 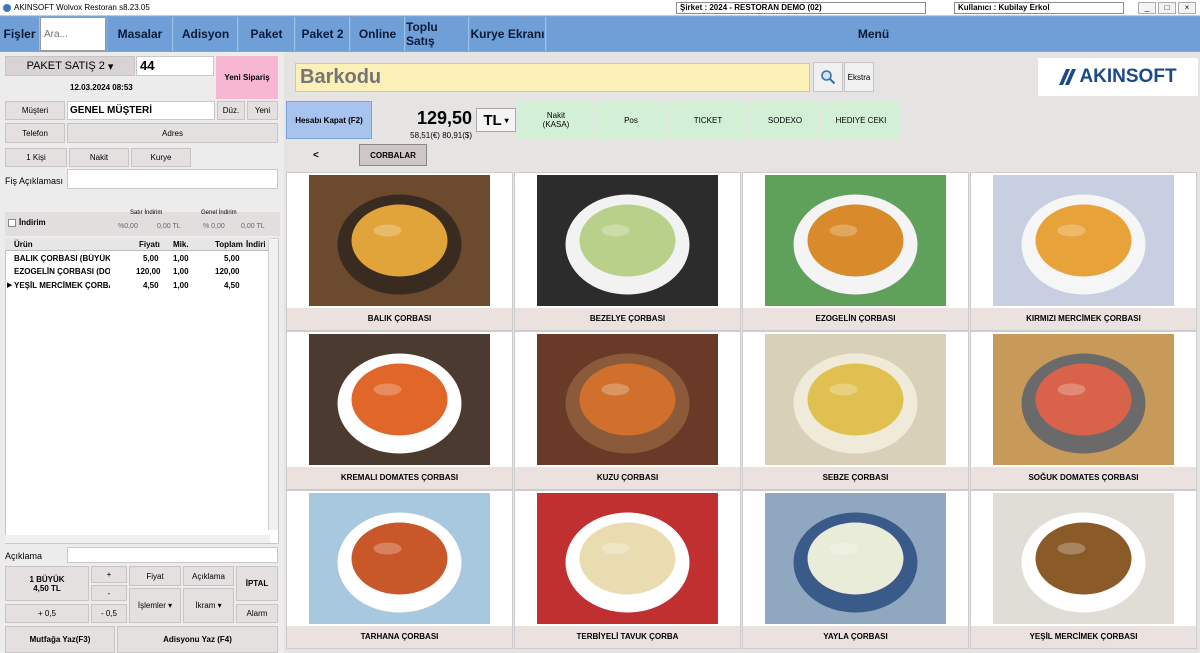 I want to click on table-row-product: YEŞİL MERCİMEK ÇORBA, so click(x=62, y=285).